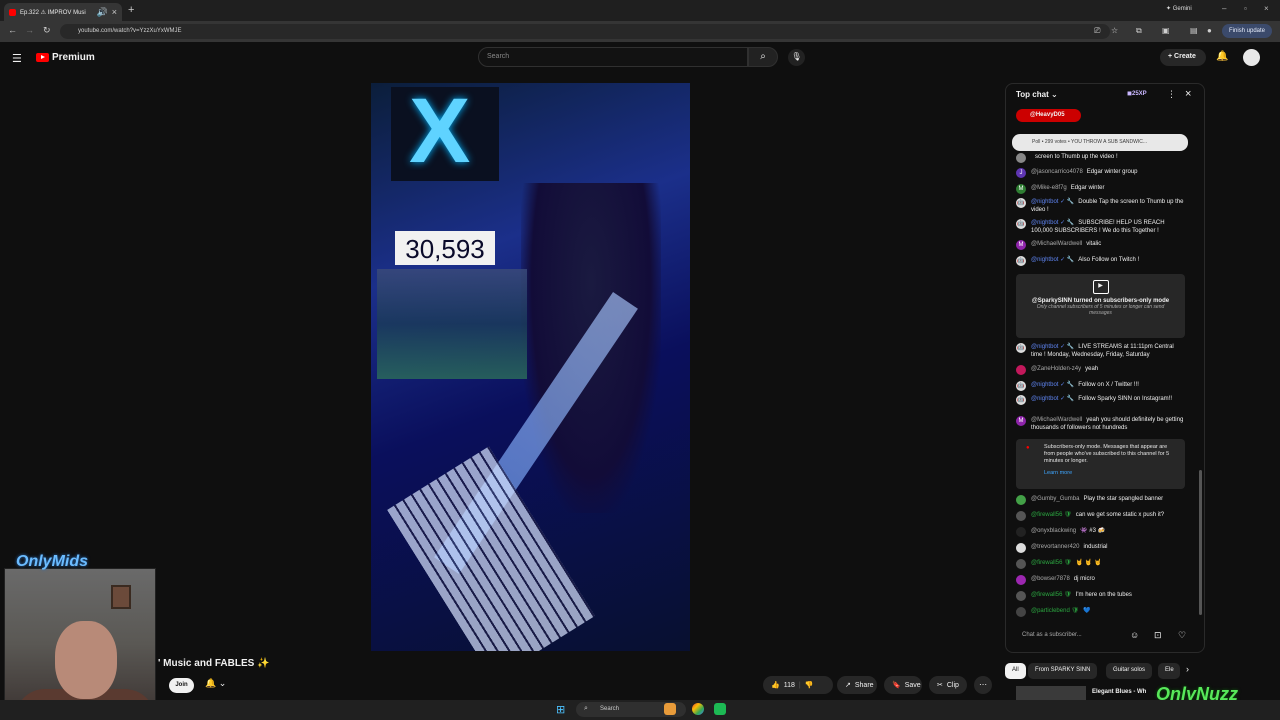  Describe the element at coordinates (47, 30) in the screenshot. I see `reload-icon: ↻` at that location.